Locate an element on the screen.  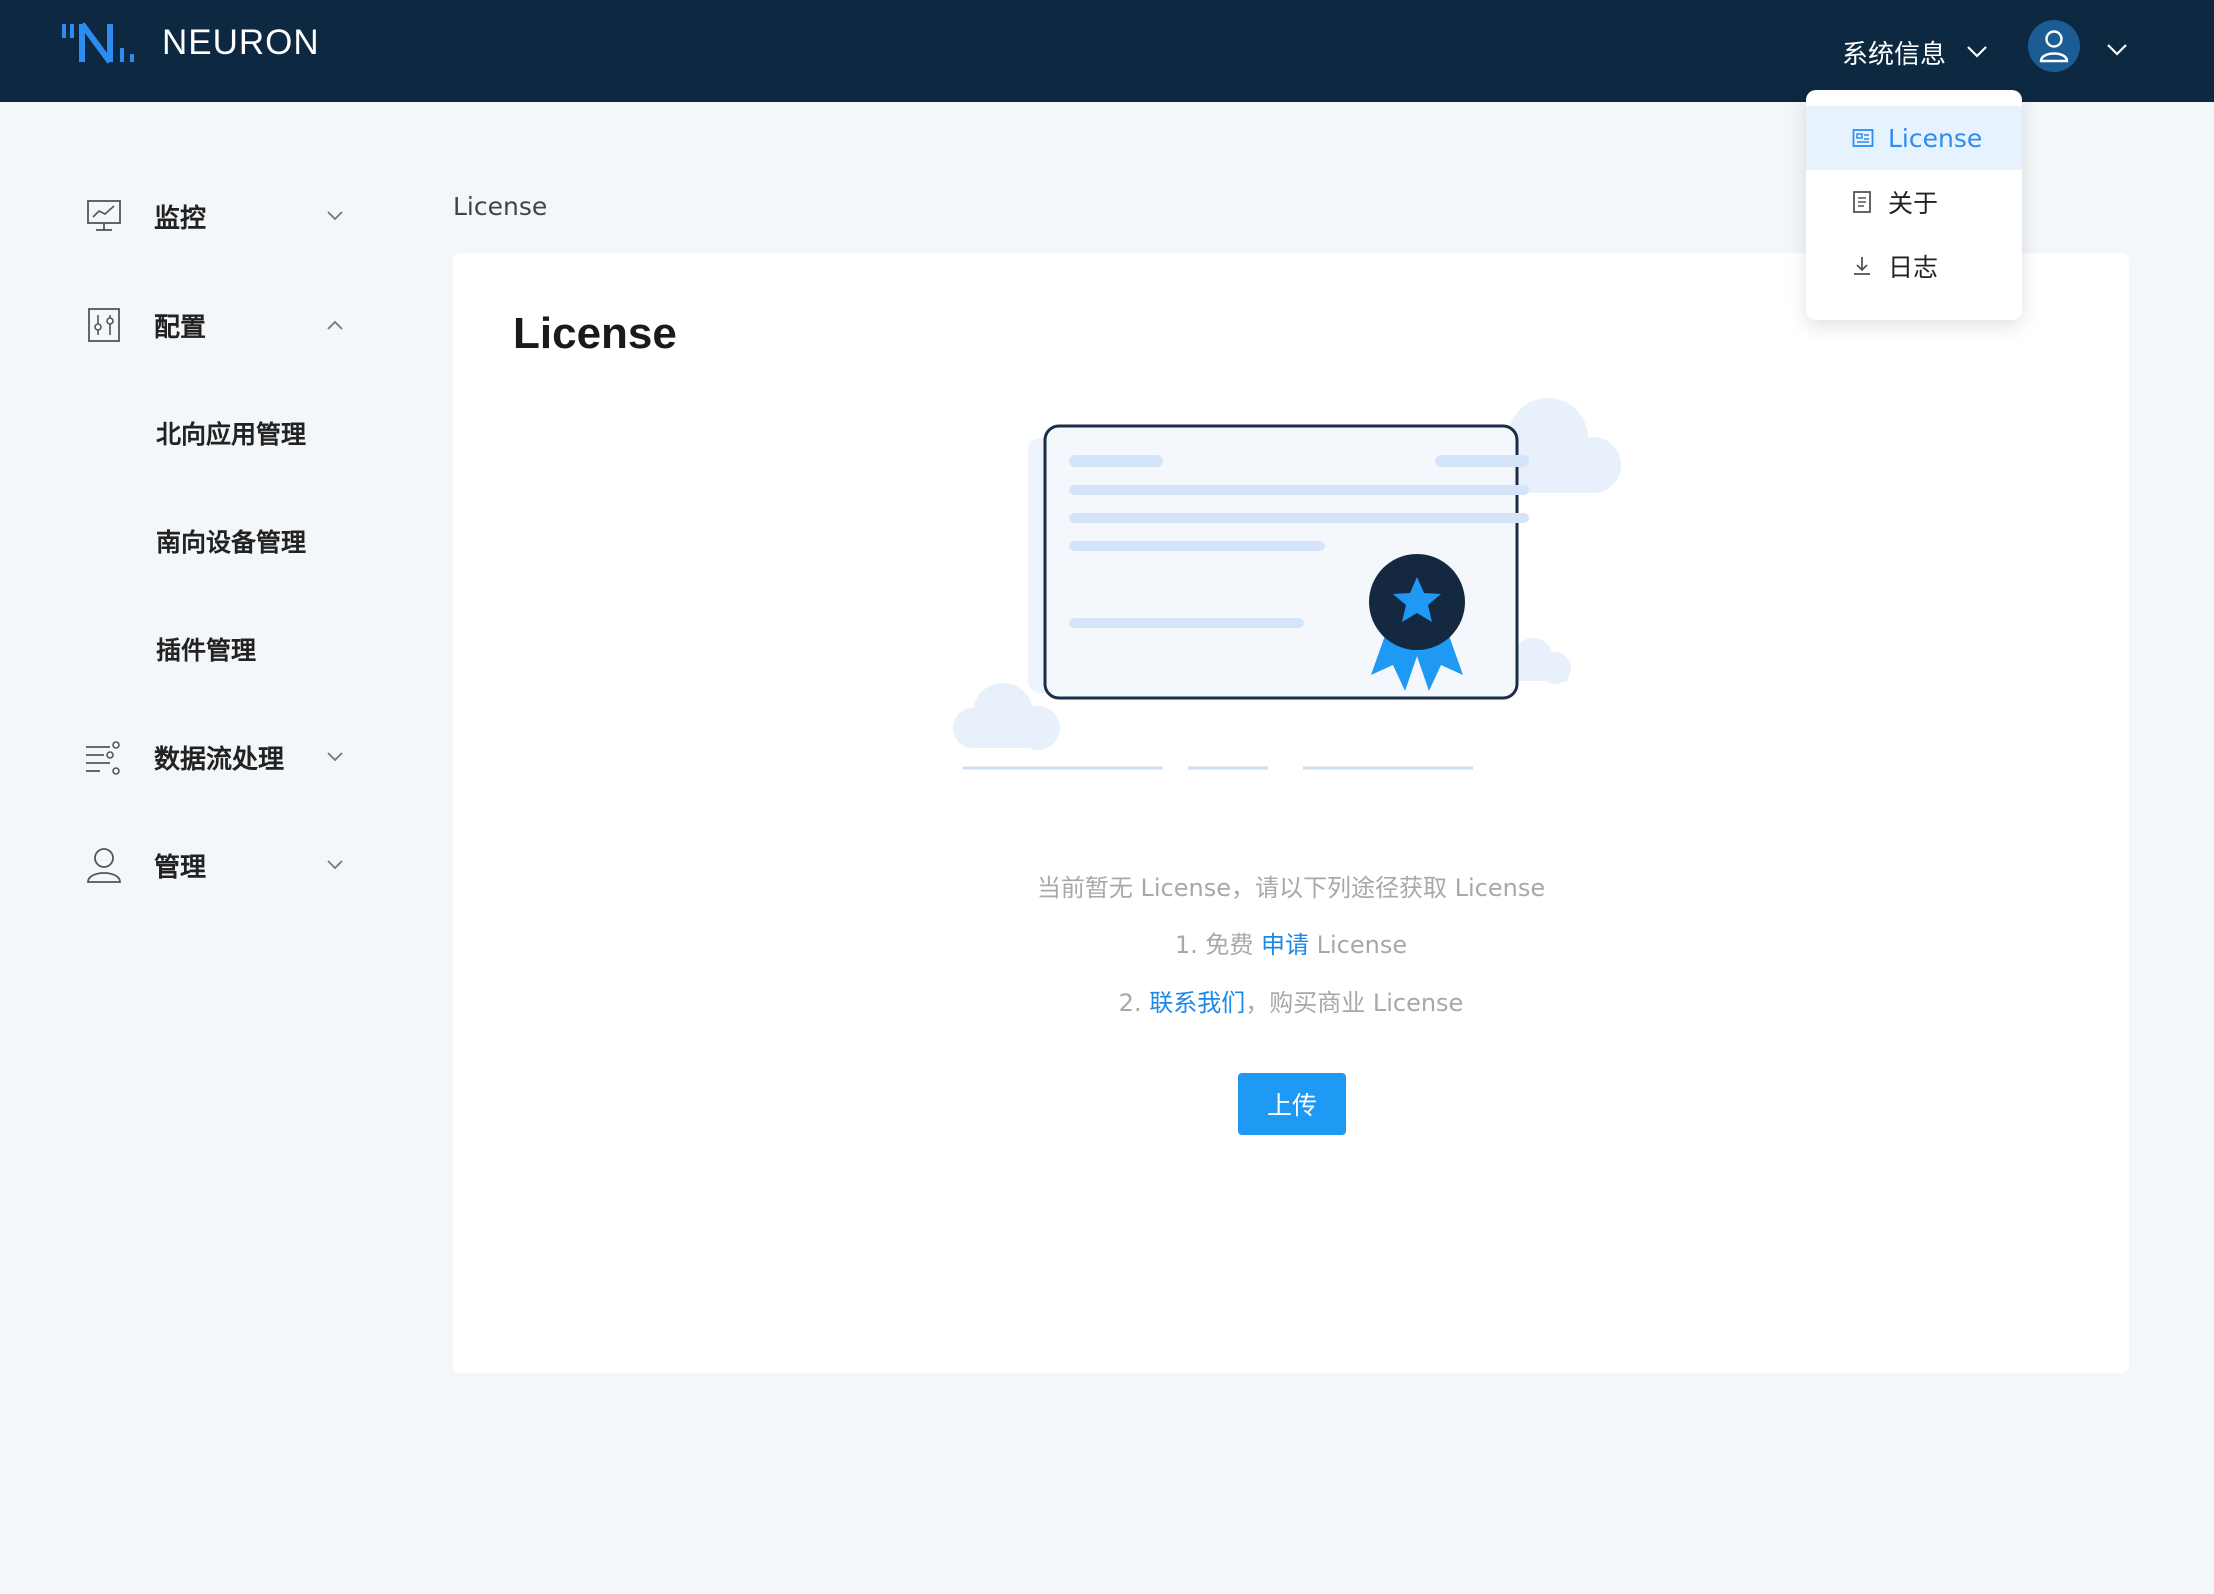
user-avatar is located at coordinates (2054, 46).